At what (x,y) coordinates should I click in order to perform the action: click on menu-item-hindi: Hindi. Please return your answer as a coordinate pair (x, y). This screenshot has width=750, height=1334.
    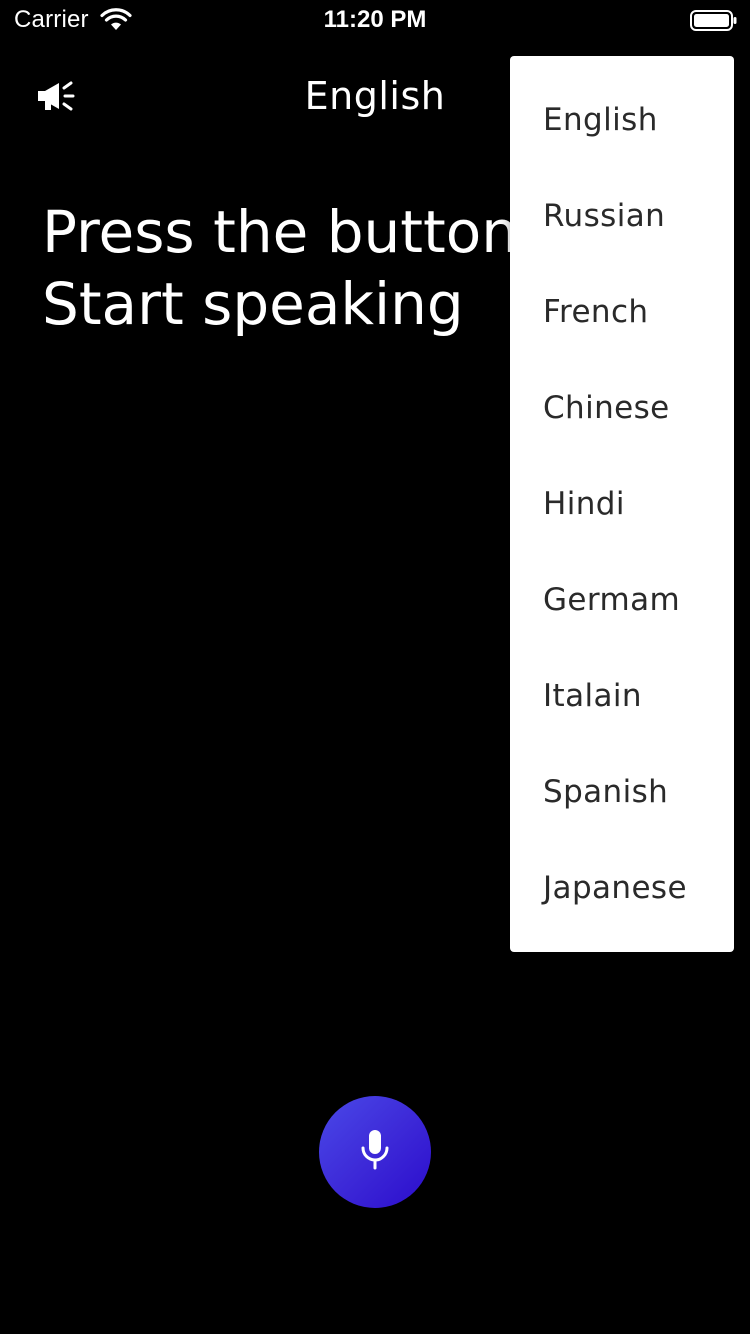
    Looking at the image, I should click on (622, 504).